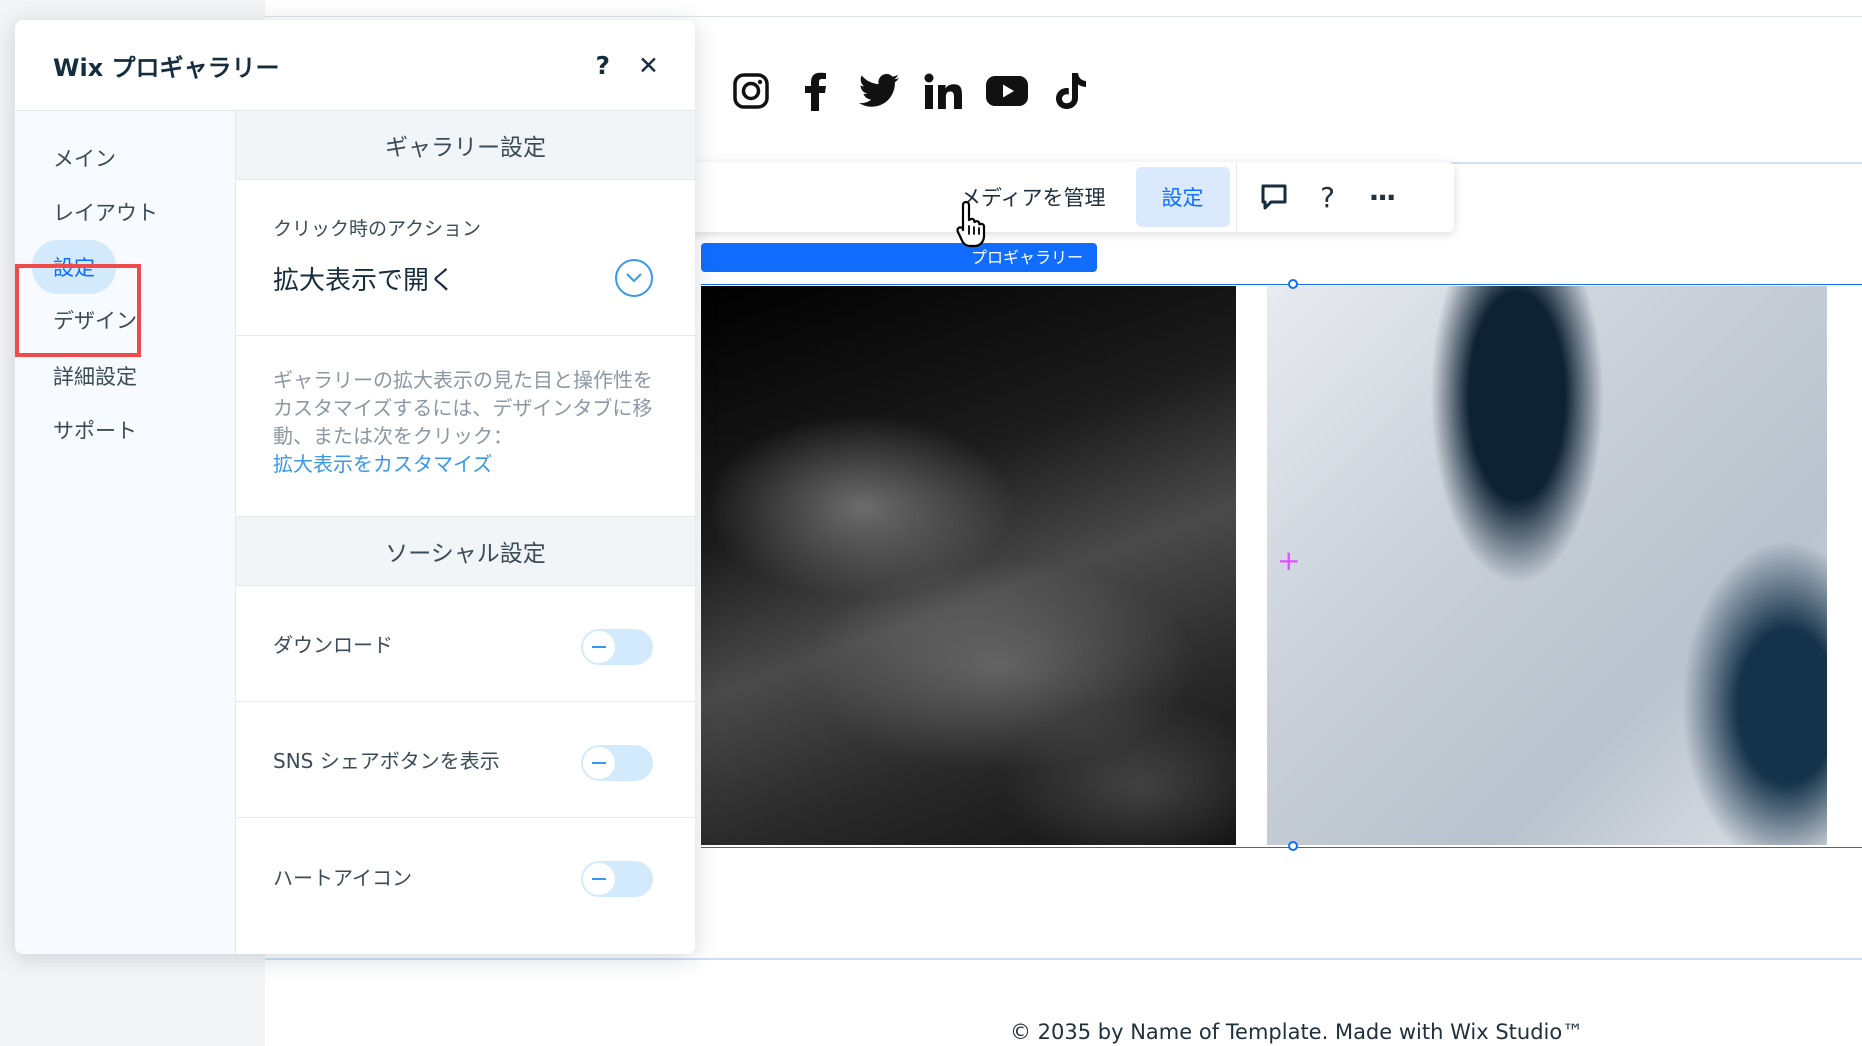  Describe the element at coordinates (166, 67) in the screenshot. I see `panel-title: Wix プロギャラリー` at that location.